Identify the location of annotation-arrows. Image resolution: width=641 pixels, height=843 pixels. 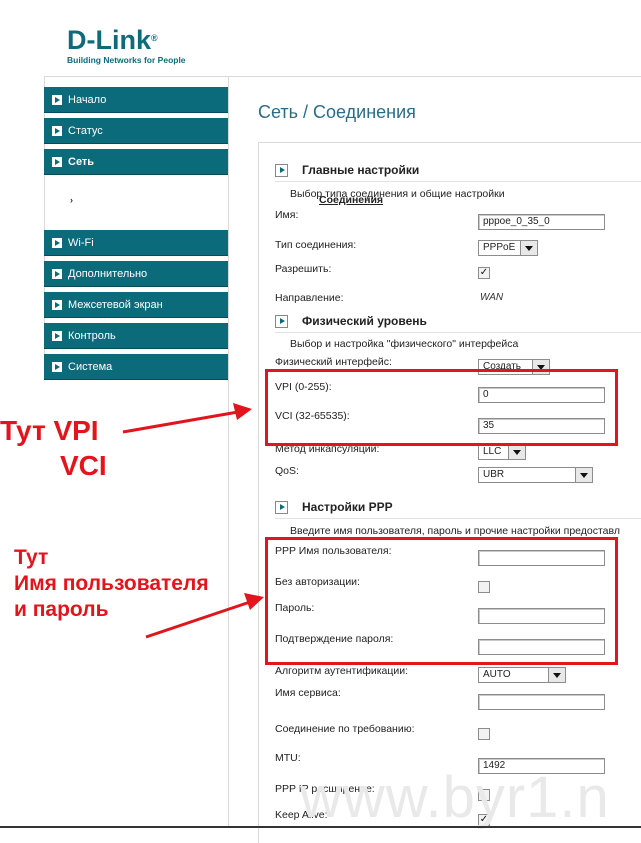
(193, 521).